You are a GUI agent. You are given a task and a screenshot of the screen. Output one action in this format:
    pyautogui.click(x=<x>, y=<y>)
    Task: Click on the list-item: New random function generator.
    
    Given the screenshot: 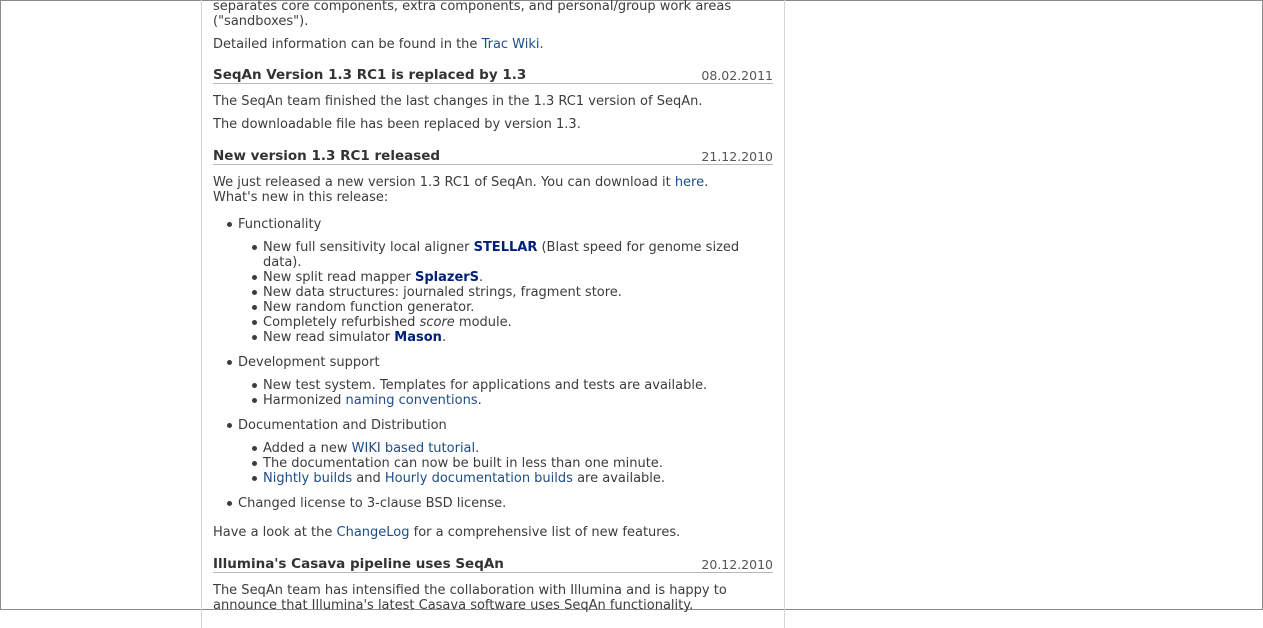 What is the action you would take?
    pyautogui.click(x=369, y=307)
    